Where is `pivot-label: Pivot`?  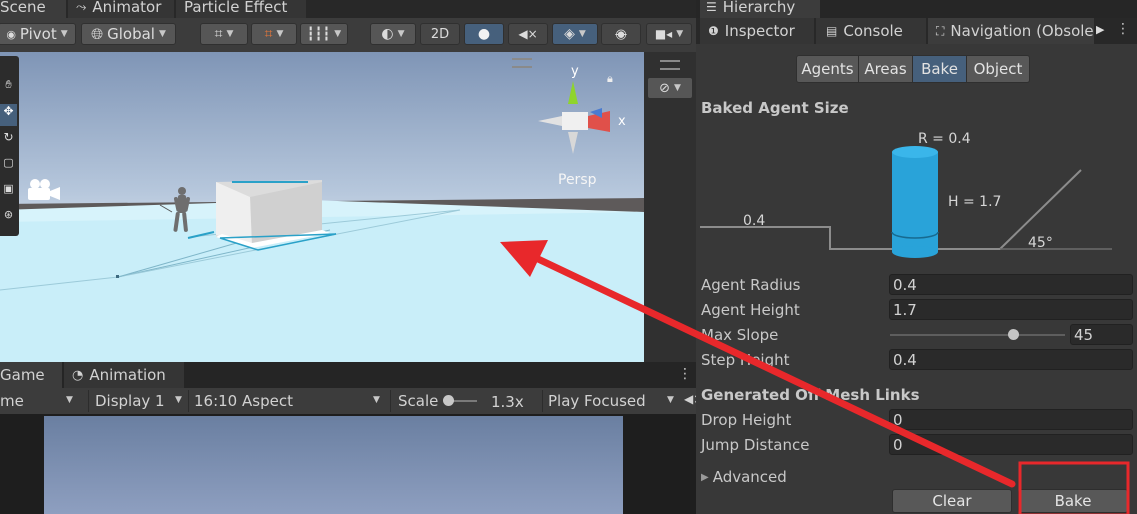
pivot-label: Pivot is located at coordinates (38, 34).